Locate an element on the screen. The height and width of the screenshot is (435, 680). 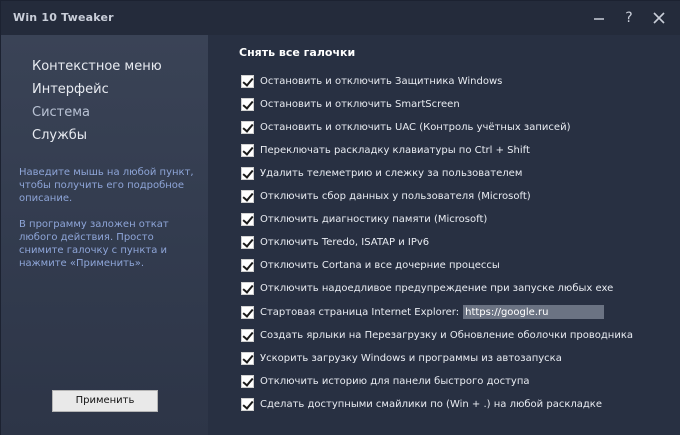
title-bar: Win 10 Tweaker ? is located at coordinates (340, 18).